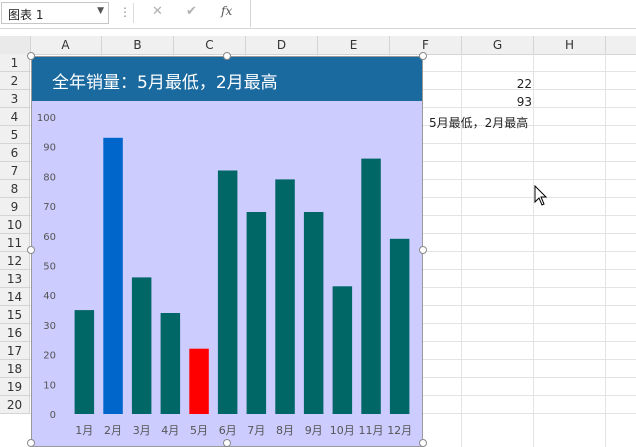  What do you see at coordinates (15, 117) in the screenshot?
I see `row-header-4: 4` at bounding box center [15, 117].